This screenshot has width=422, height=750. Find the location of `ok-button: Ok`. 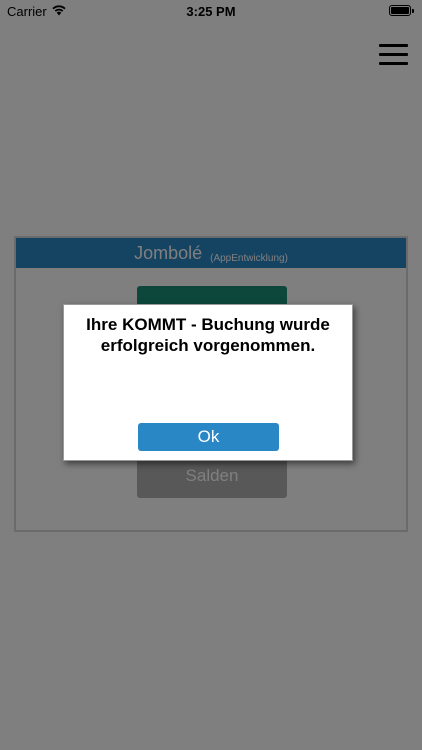

ok-button: Ok is located at coordinates (208, 437).